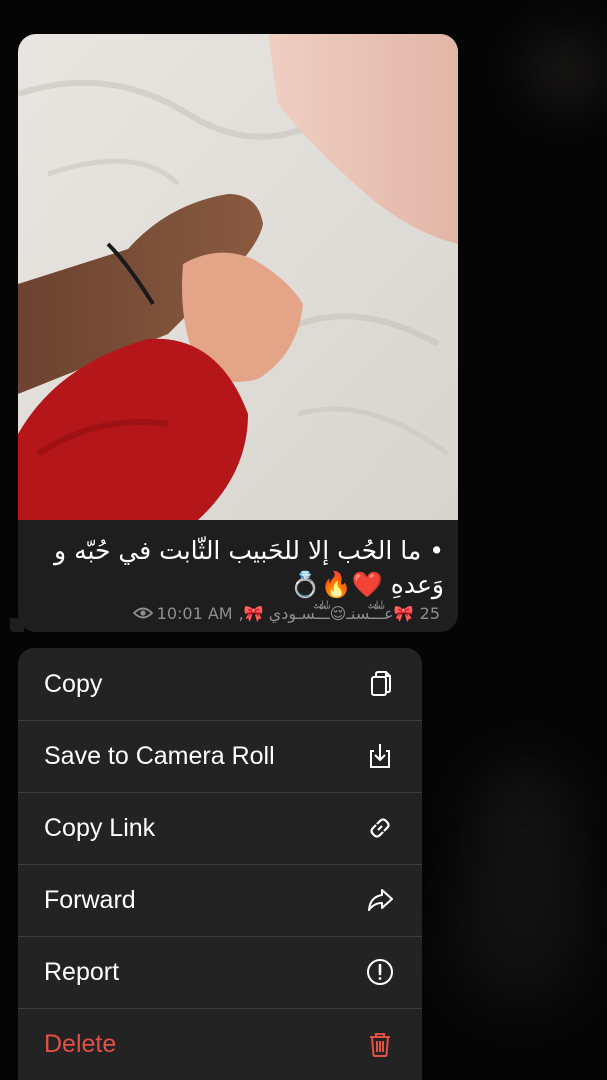 This screenshot has width=607, height=1080. Describe the element at coordinates (220, 684) in the screenshot. I see `menu-item-copy: Copy` at that location.